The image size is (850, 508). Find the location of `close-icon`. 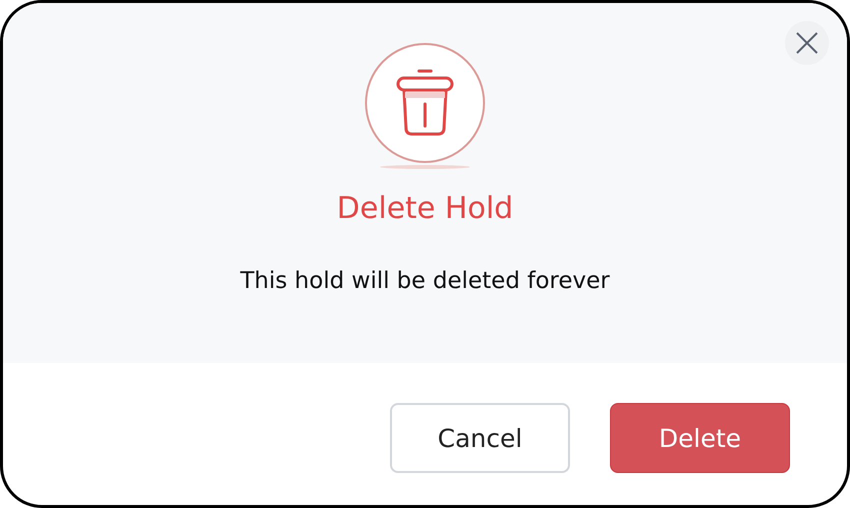

close-icon is located at coordinates (807, 43).